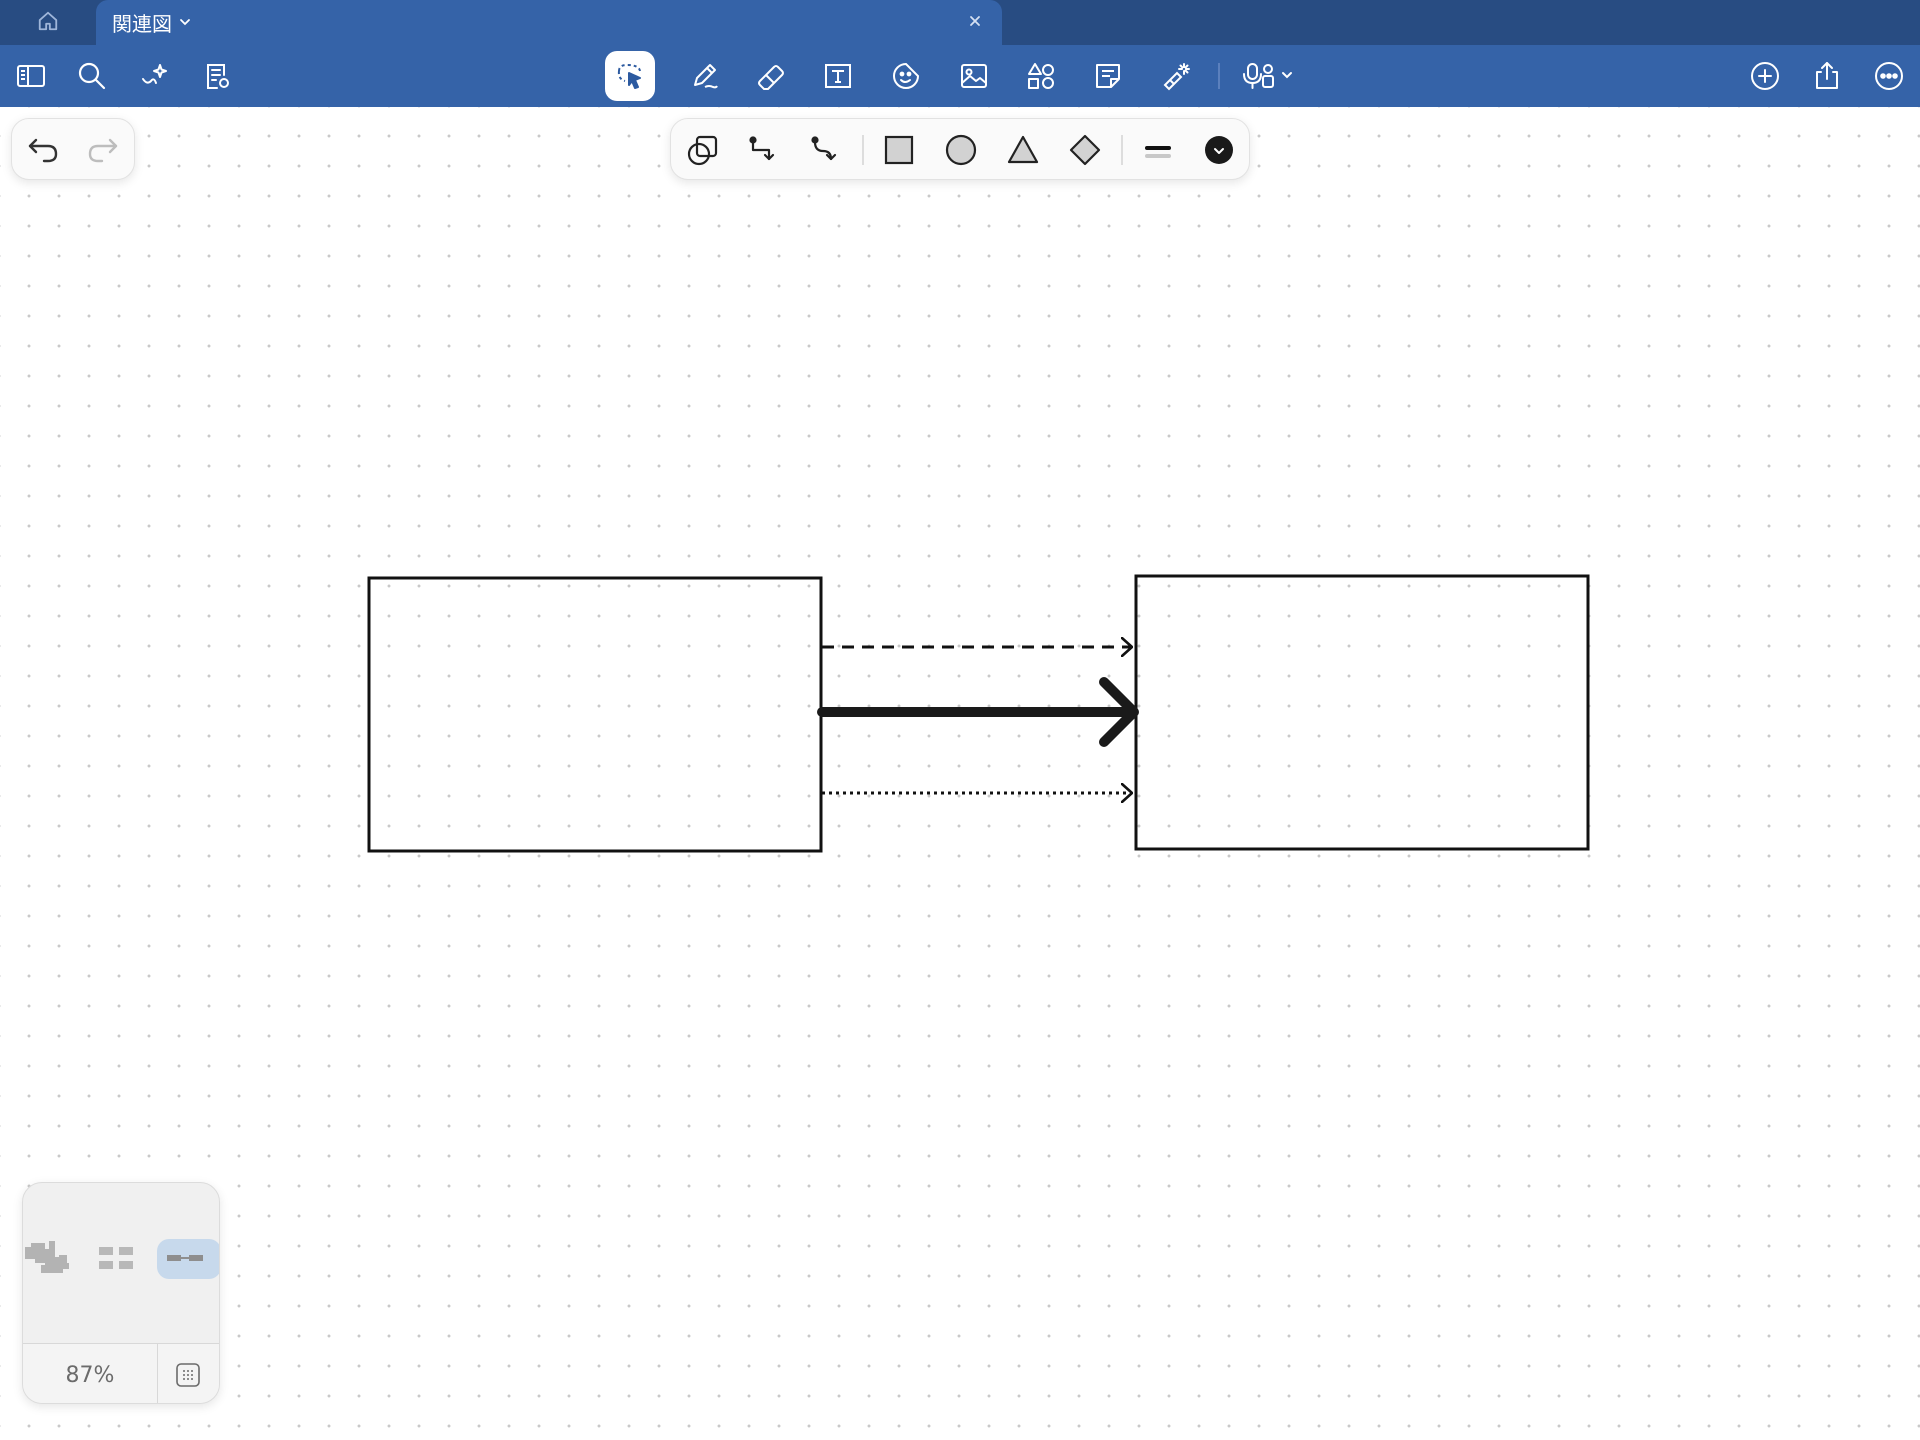  I want to click on add-page-icon, so click(1765, 76).